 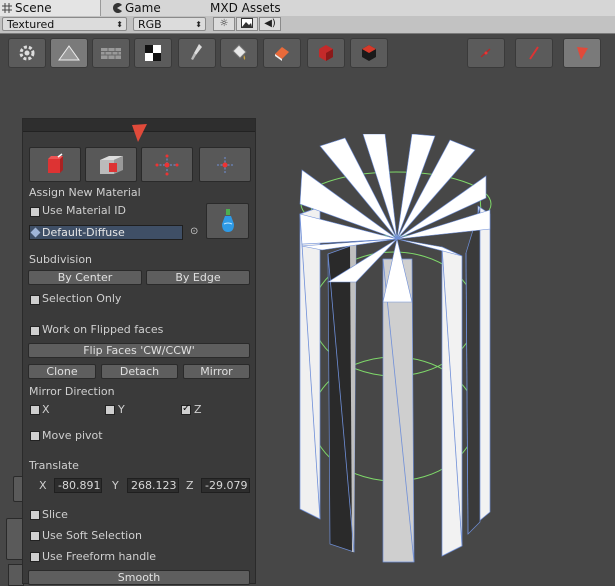 I want to click on translate-z-label: Z, so click(x=190, y=485).